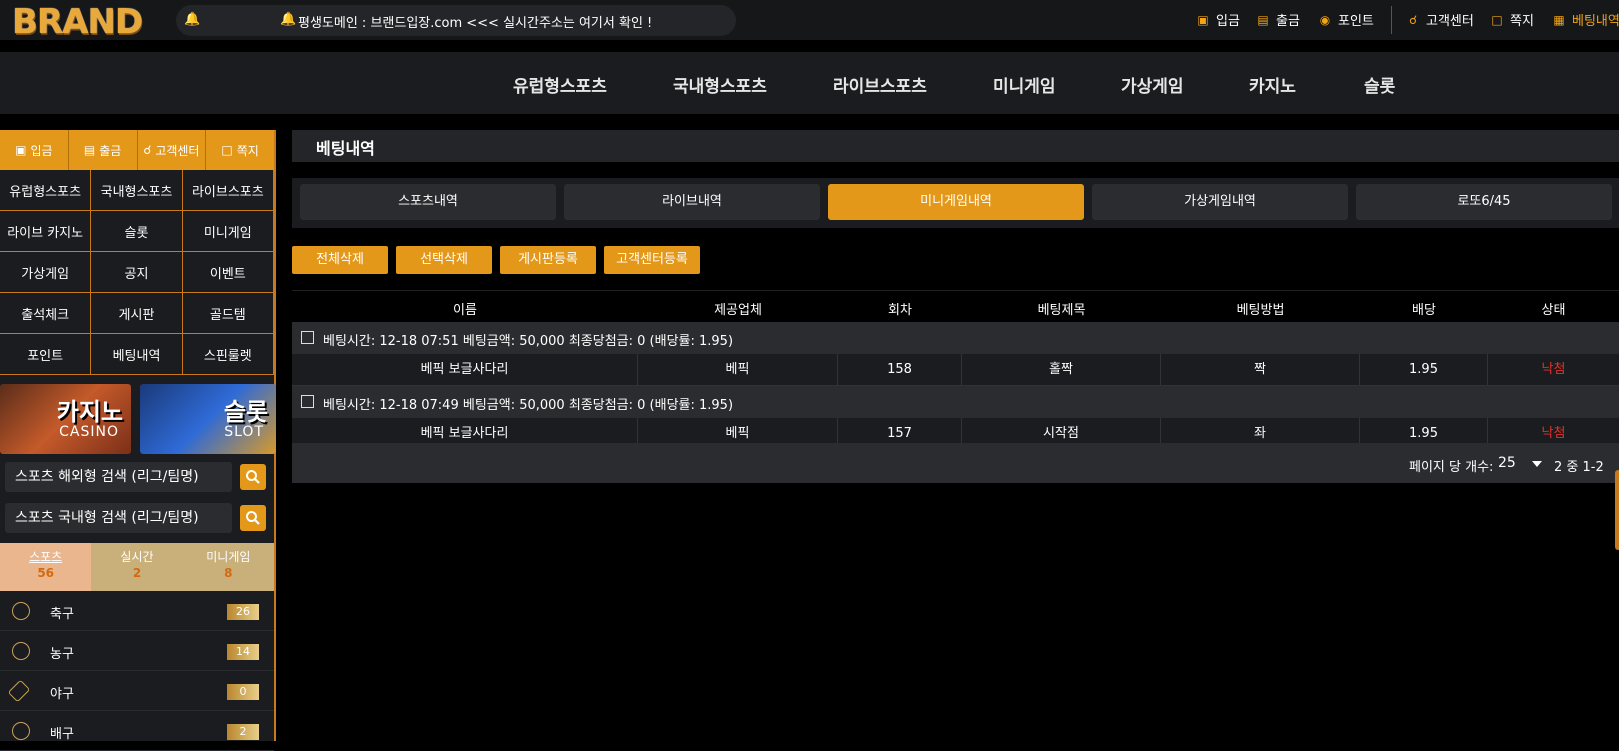 The height and width of the screenshot is (751, 1619). Describe the element at coordinates (228, 354) in the screenshot. I see `sidebar-item-spin-roulette: 스핀룰렛` at that location.